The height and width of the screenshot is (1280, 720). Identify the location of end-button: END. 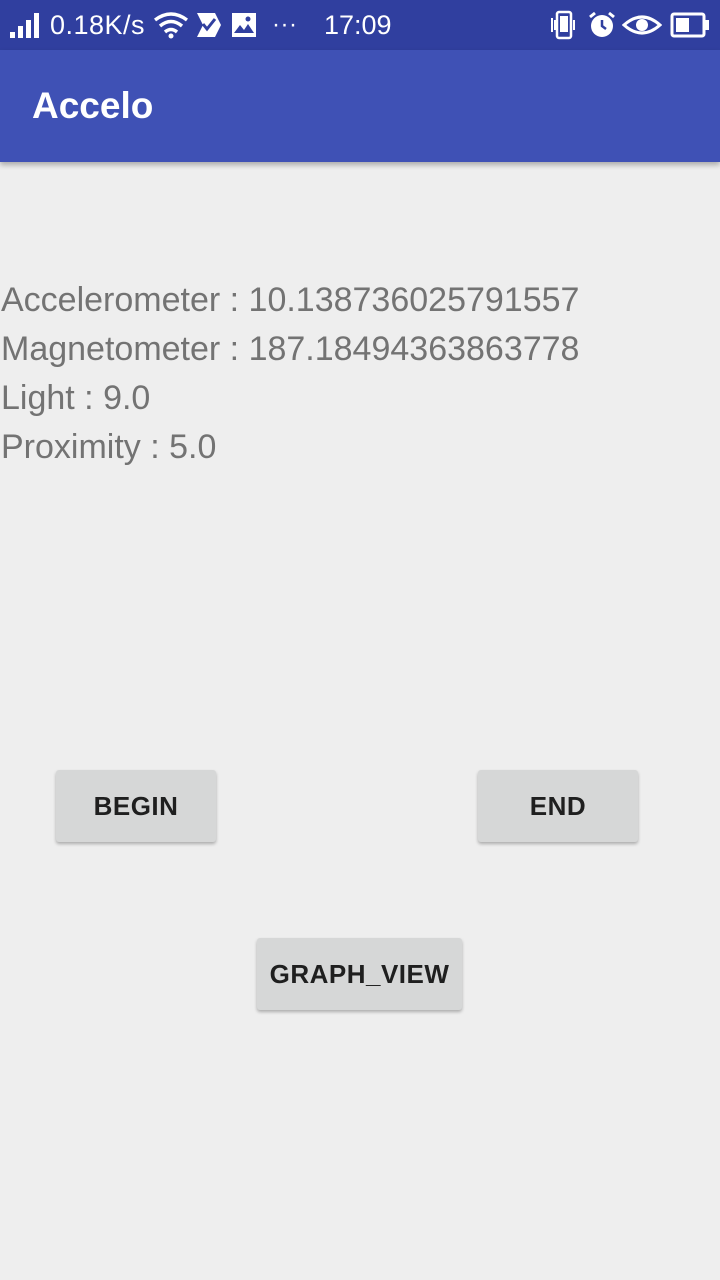
(558, 806).